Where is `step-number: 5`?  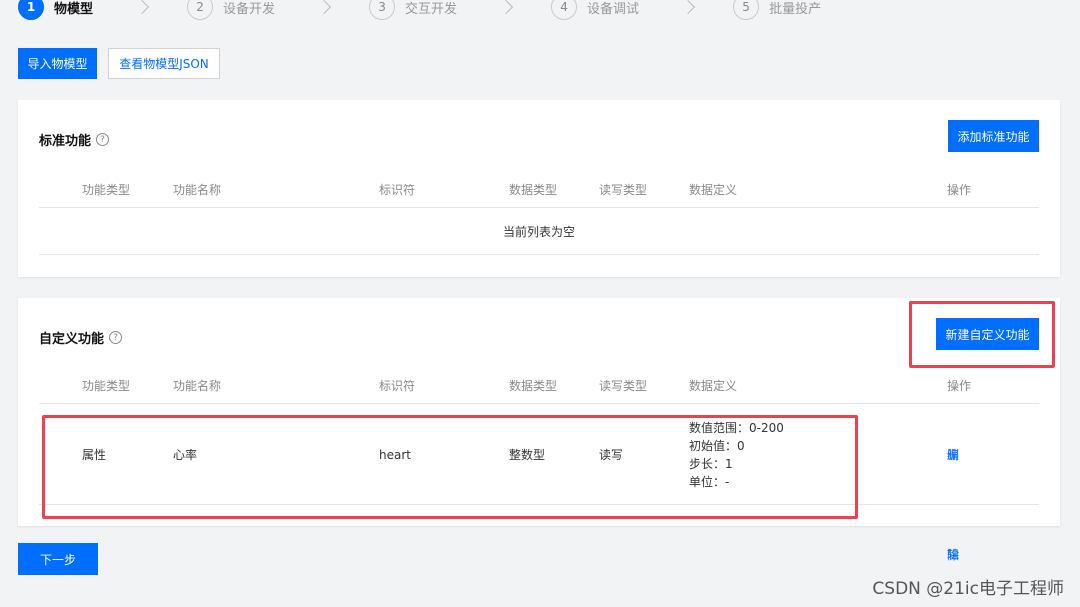
step-number: 5 is located at coordinates (746, 10).